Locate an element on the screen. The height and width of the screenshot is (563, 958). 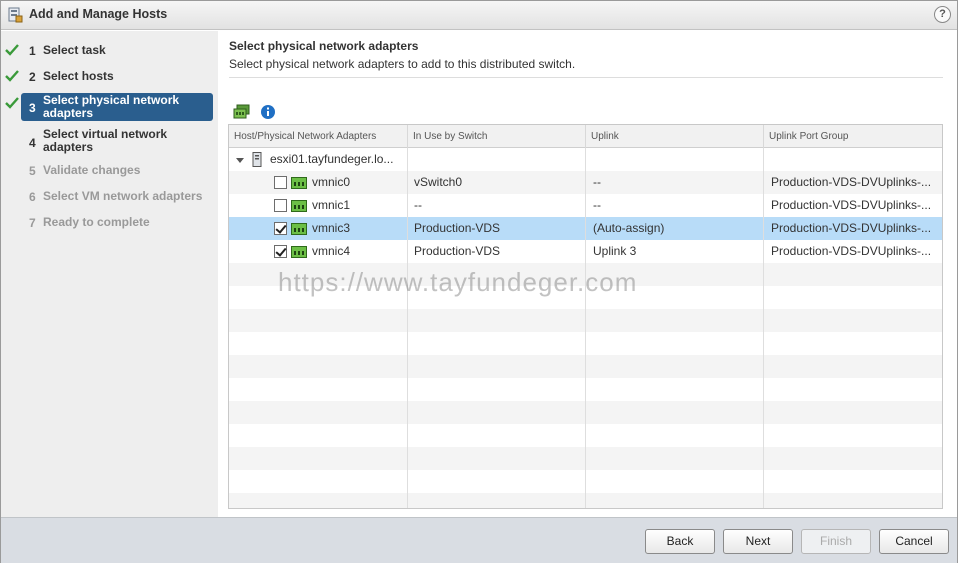
step-number: 1 is located at coordinates (32, 51).